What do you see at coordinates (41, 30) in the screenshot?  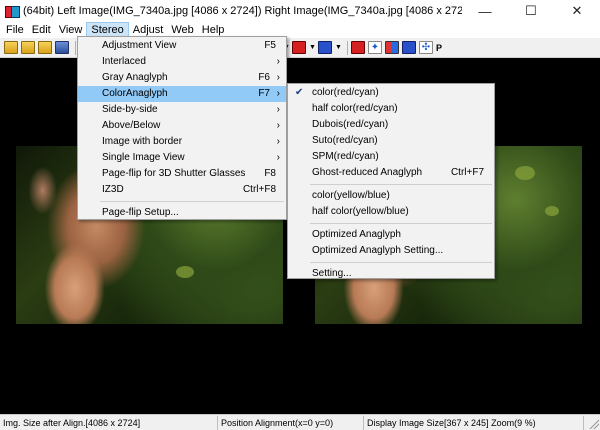 I see `menu-edit: Edit` at bounding box center [41, 30].